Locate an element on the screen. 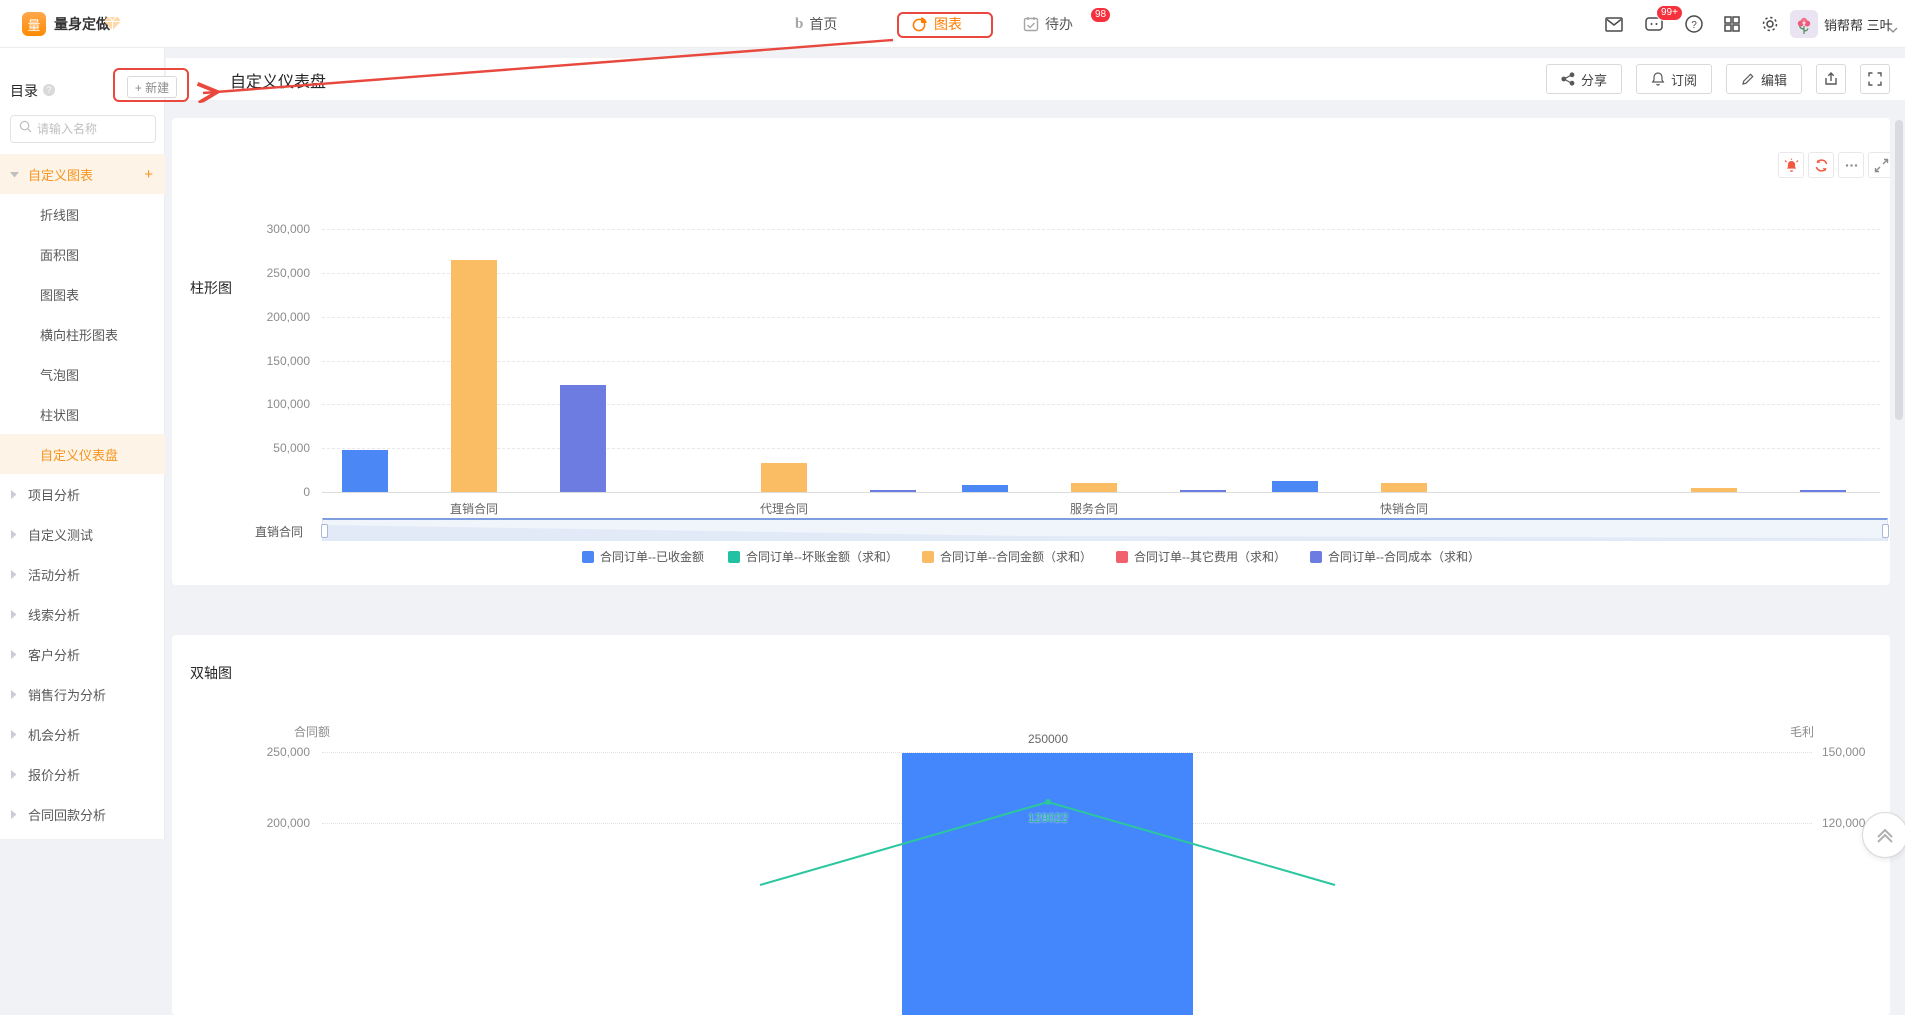 This screenshot has width=1905, height=1015. todo-calendar-icon is located at coordinates (1031, 24).